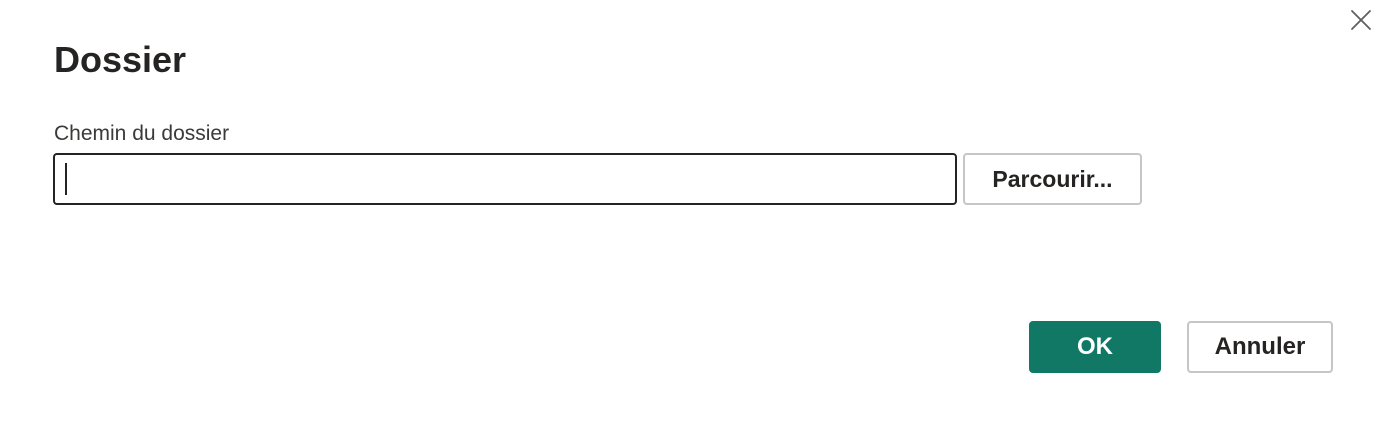 The height and width of the screenshot is (428, 1386). Describe the element at coordinates (142, 133) in the screenshot. I see `folder-path-label: Chemin du dossier` at that location.